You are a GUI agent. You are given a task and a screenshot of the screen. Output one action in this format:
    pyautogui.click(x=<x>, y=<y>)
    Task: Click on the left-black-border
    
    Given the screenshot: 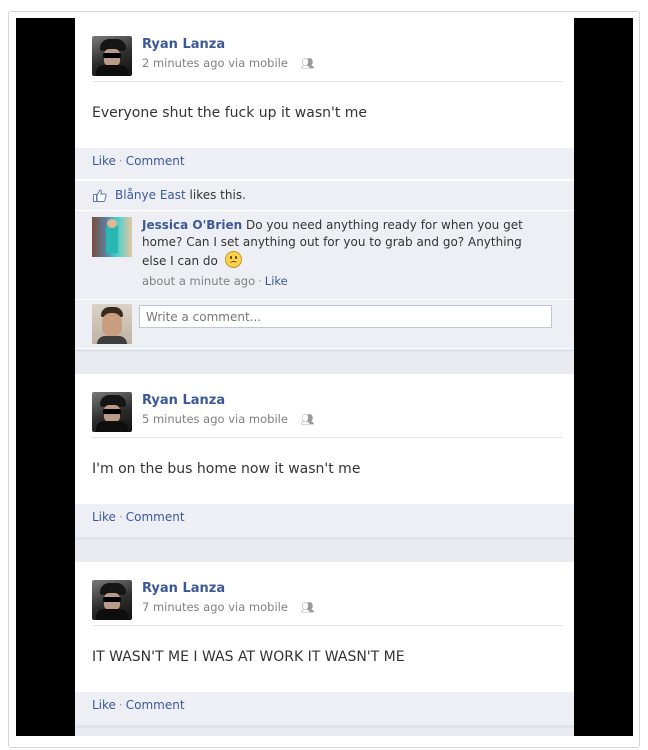 What is the action you would take?
    pyautogui.click(x=45, y=377)
    